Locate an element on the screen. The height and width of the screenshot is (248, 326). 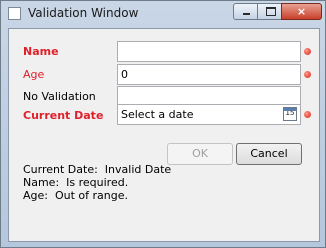
age-label: Age is located at coordinates (34, 74).